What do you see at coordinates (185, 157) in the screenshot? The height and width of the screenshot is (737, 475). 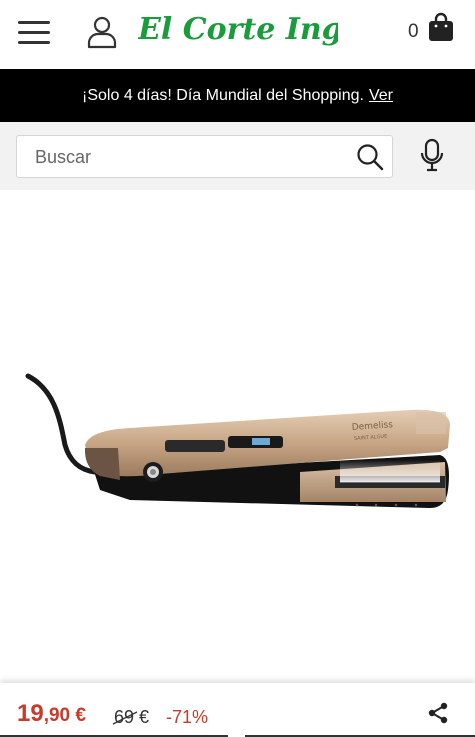 I see `search-input` at bounding box center [185, 157].